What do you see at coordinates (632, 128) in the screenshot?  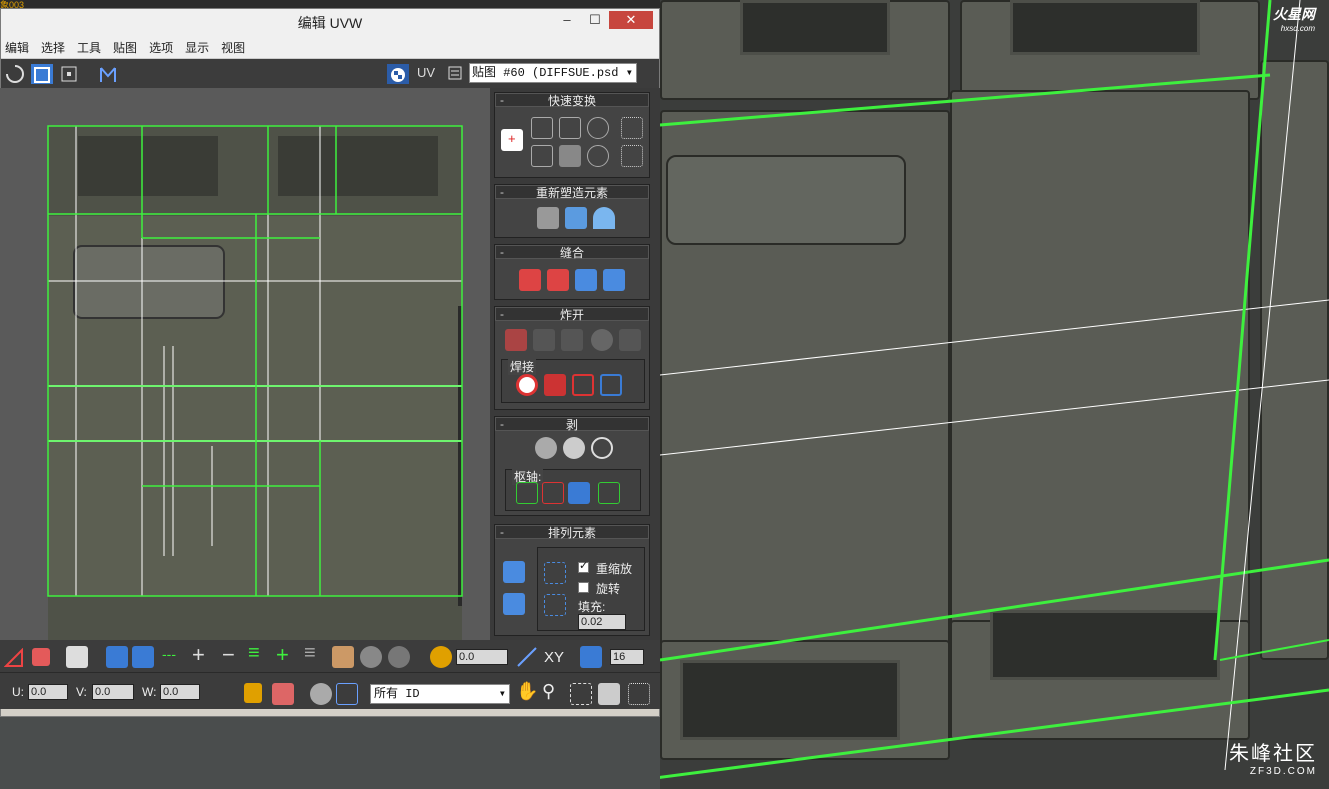 I see `space-horizontal-icon` at bounding box center [632, 128].